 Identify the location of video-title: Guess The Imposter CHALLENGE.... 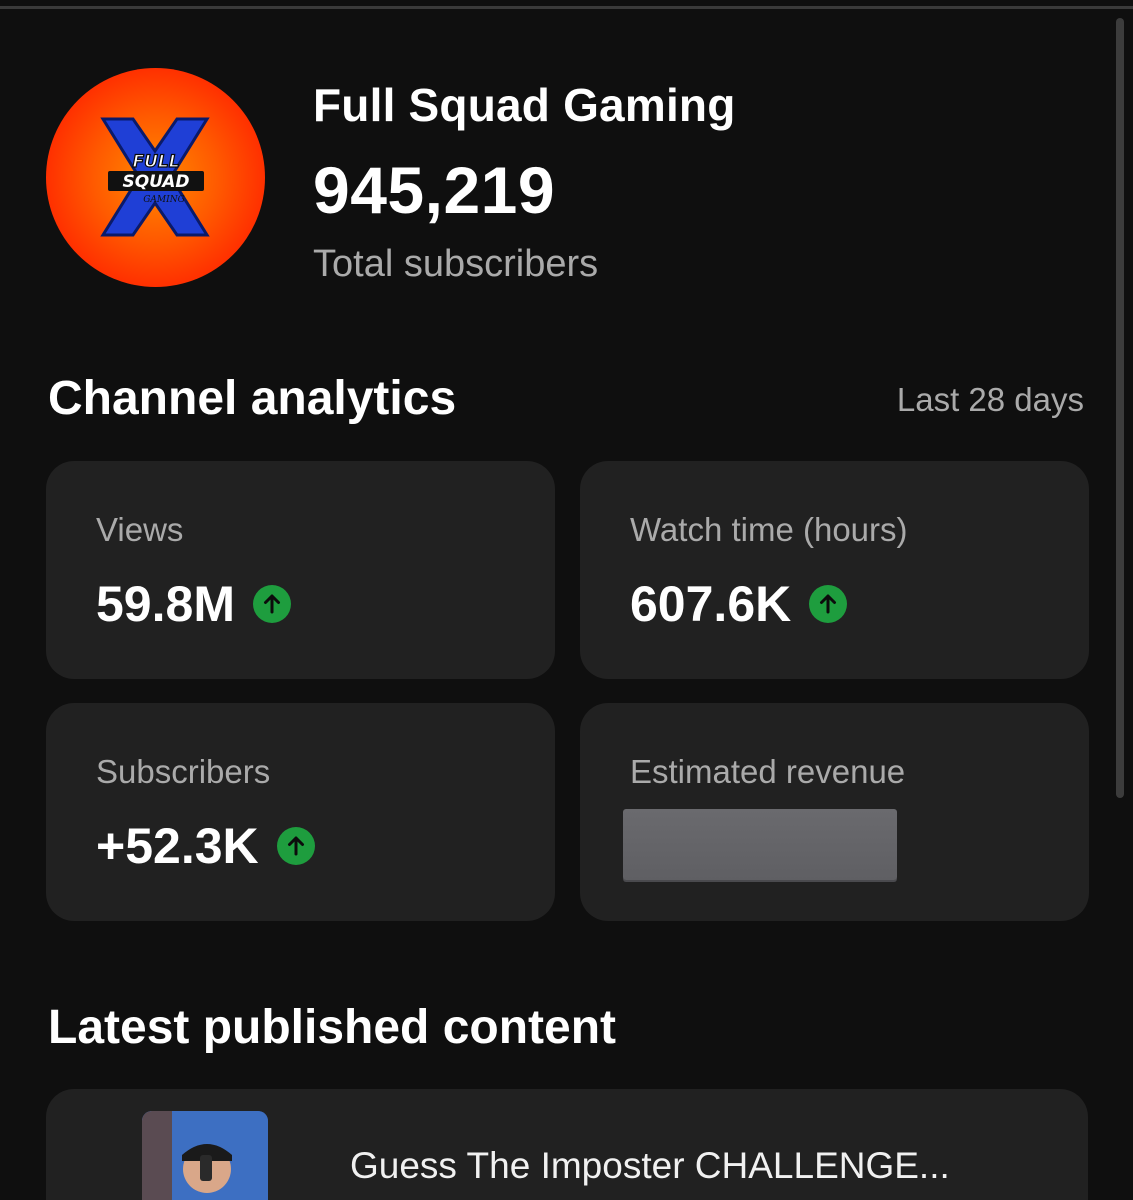
(650, 1166).